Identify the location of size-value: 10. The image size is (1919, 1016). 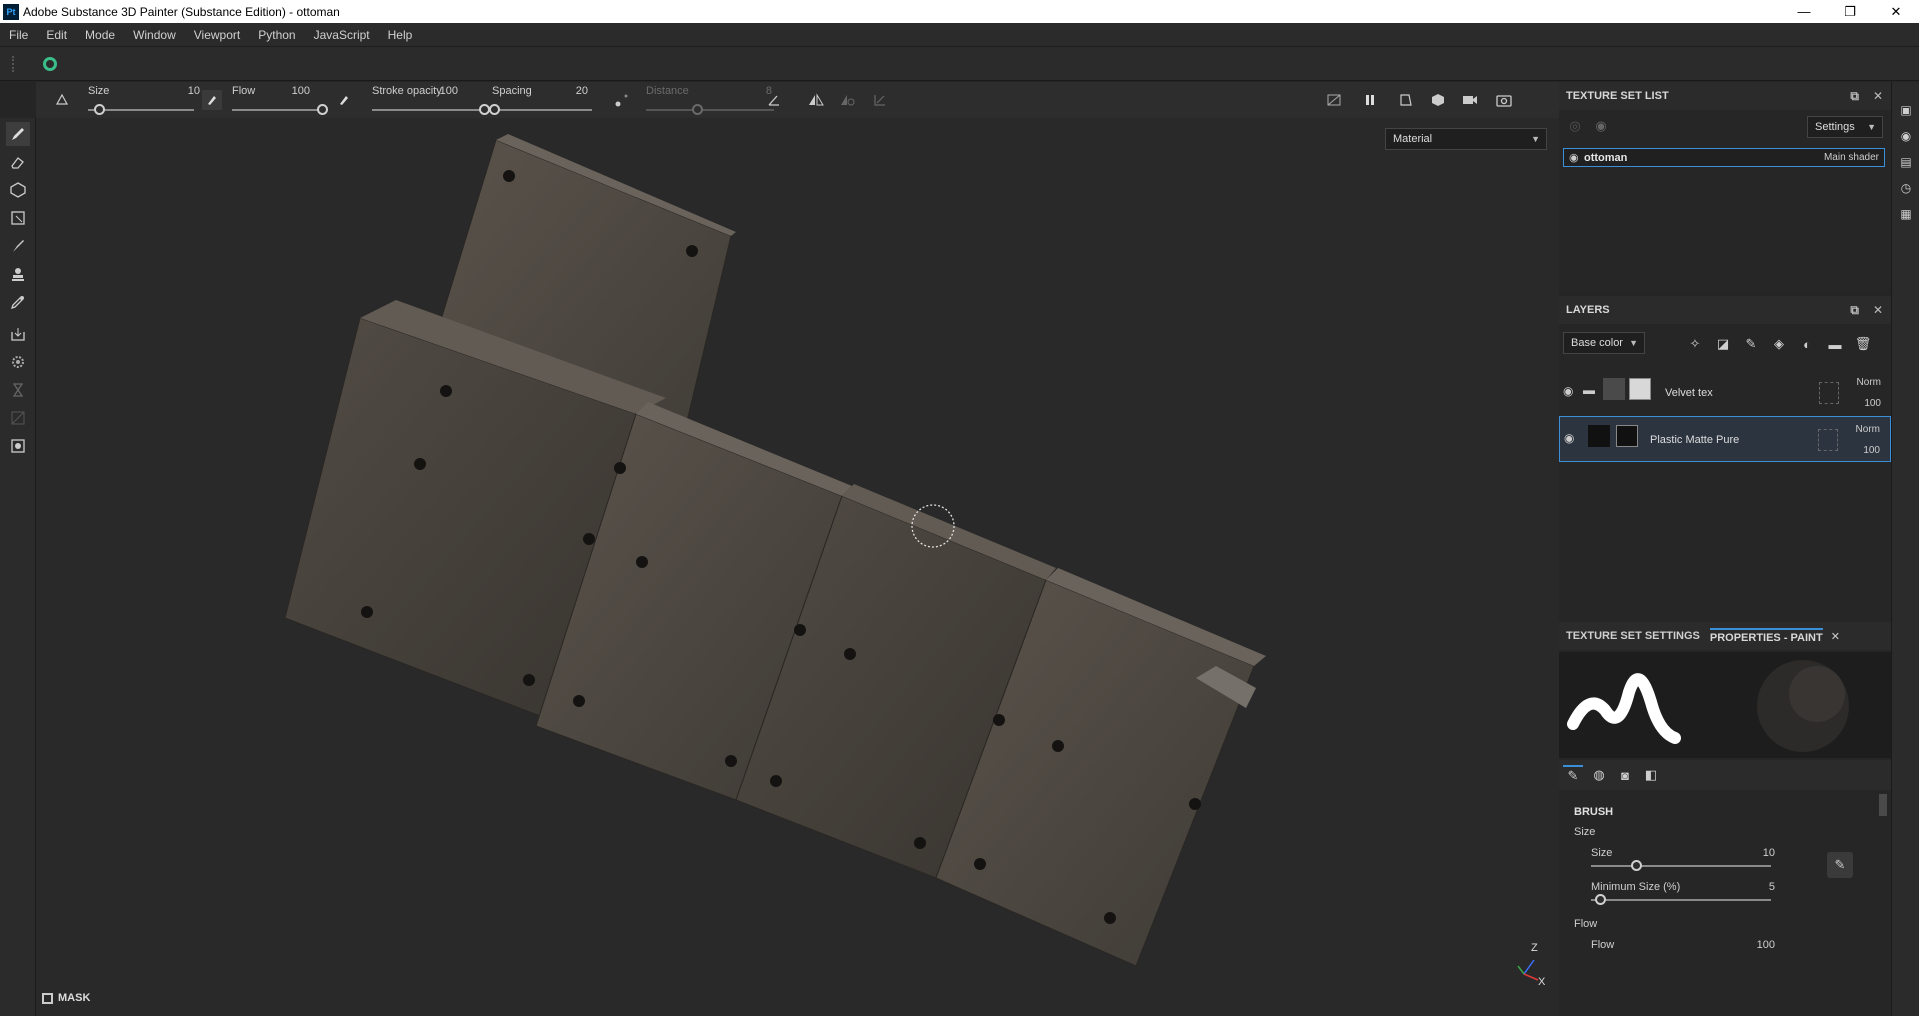
(188, 91).